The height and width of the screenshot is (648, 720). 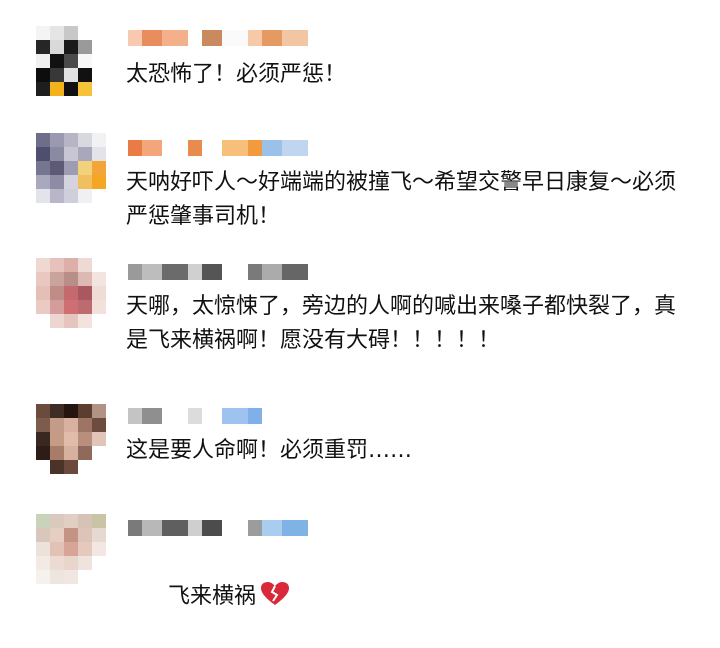 What do you see at coordinates (274, 593) in the screenshot?
I see `broken-heart-icon` at bounding box center [274, 593].